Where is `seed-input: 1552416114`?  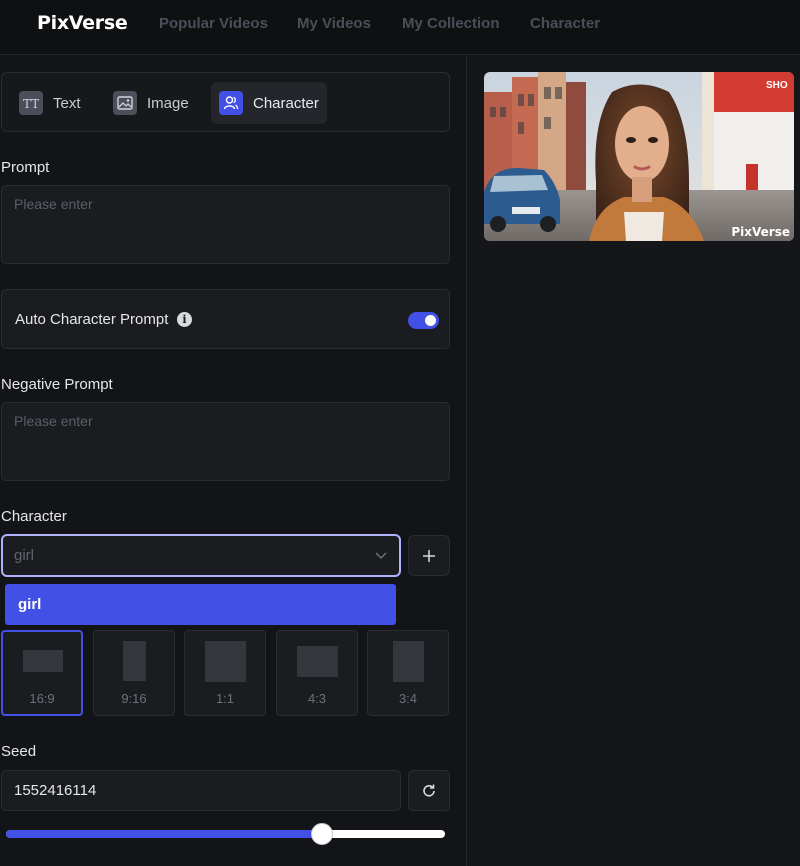 seed-input: 1552416114 is located at coordinates (201, 790).